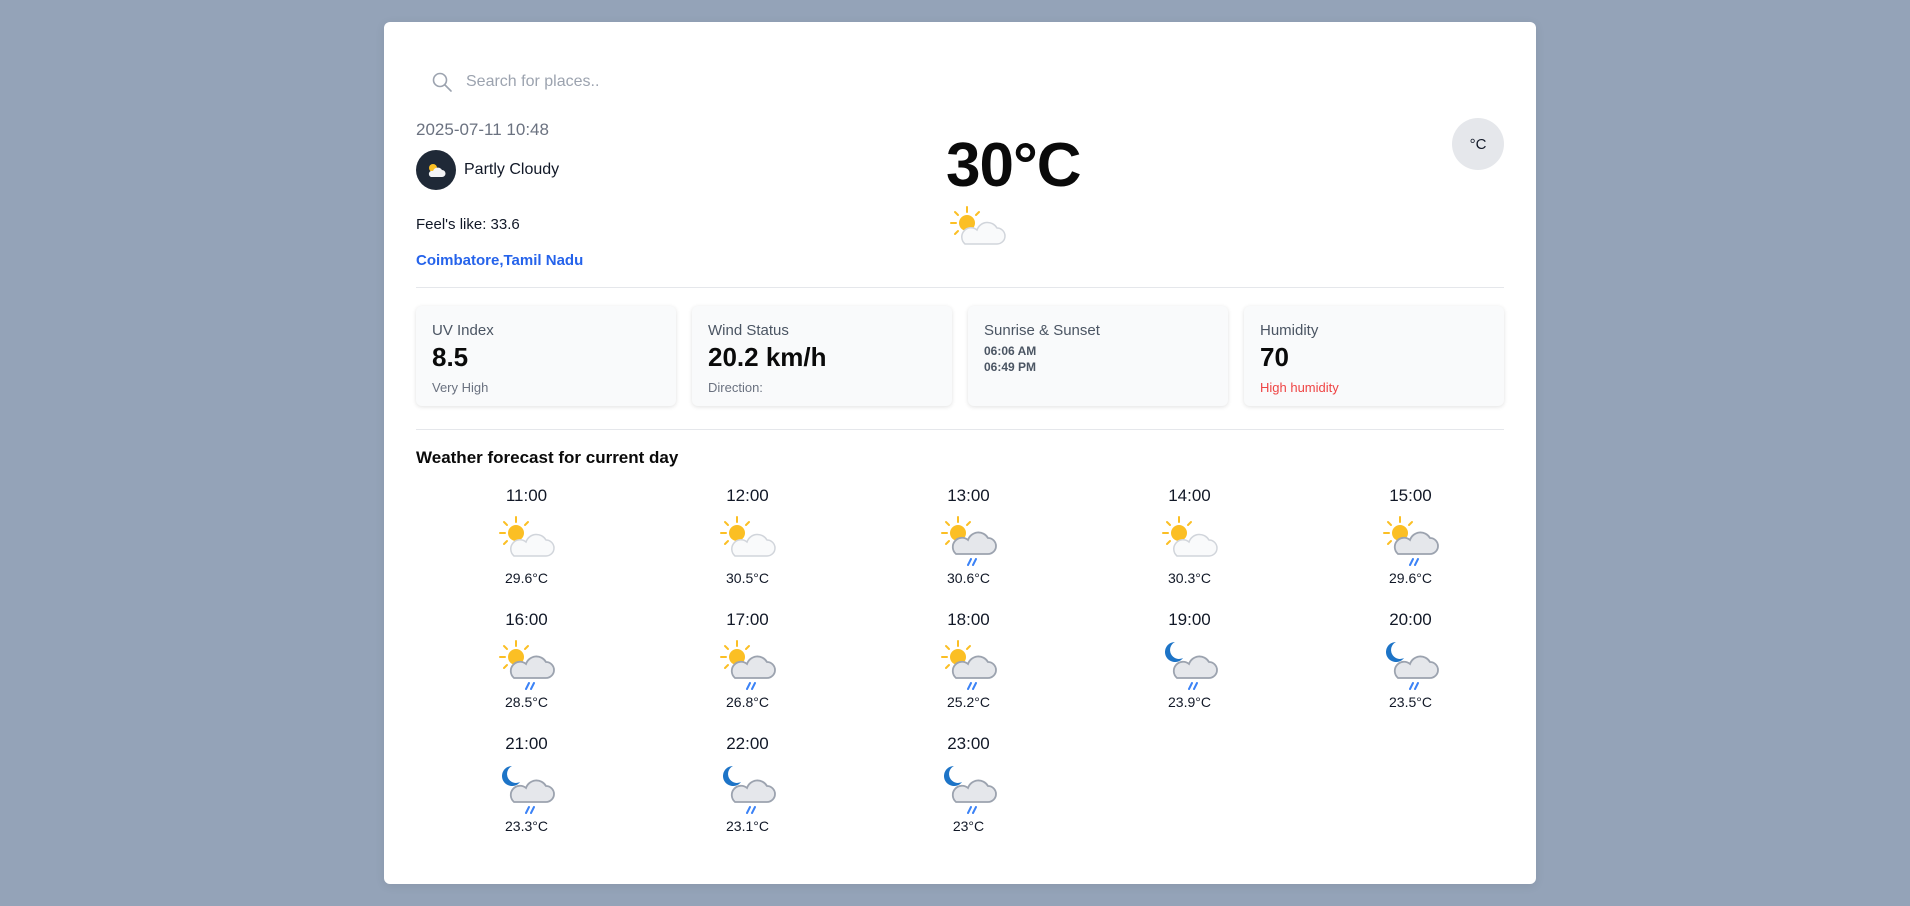 This screenshot has height=906, width=1910. I want to click on forecast-temp: 26.8°C, so click(747, 702).